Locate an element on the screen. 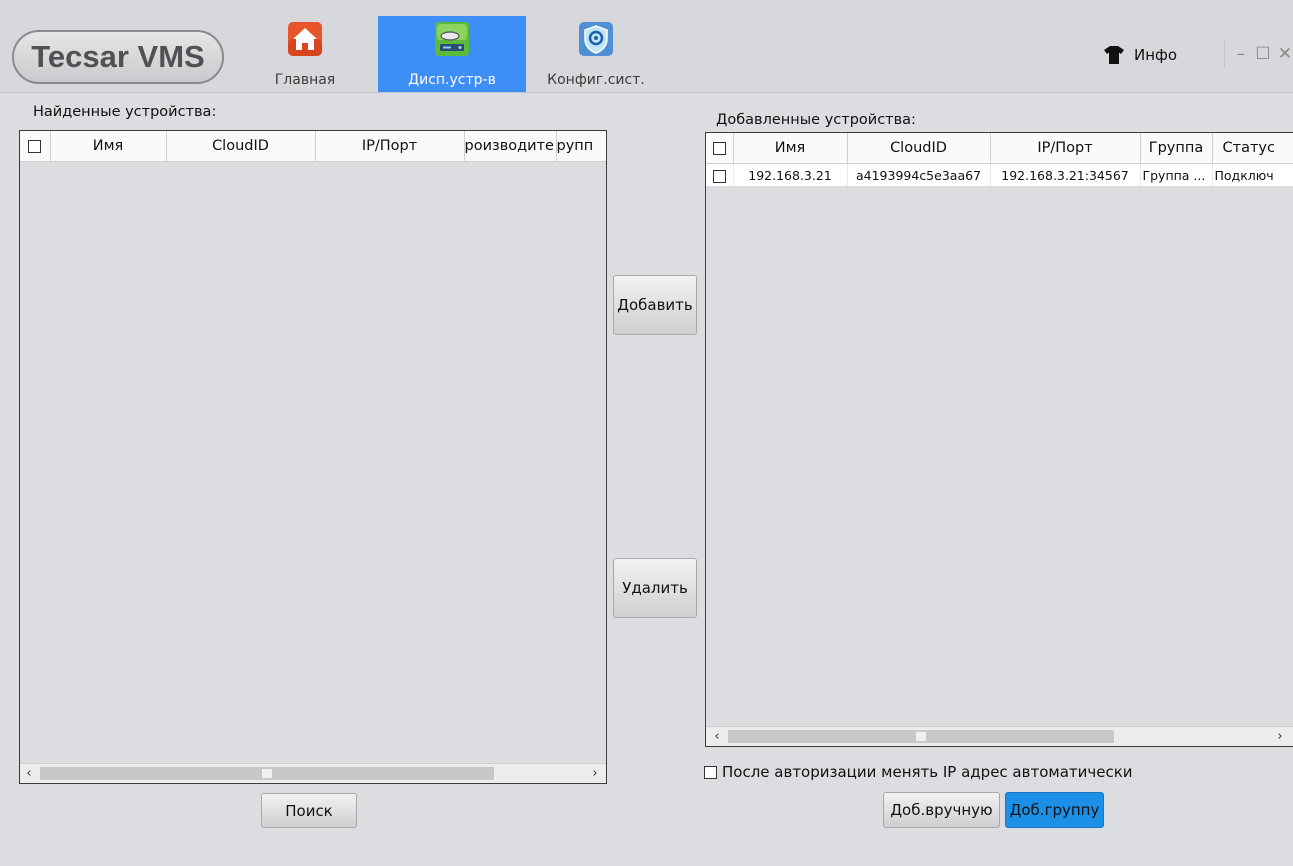 This screenshot has height=866, width=1293. app-logo: Tecsar VMS is located at coordinates (118, 57).